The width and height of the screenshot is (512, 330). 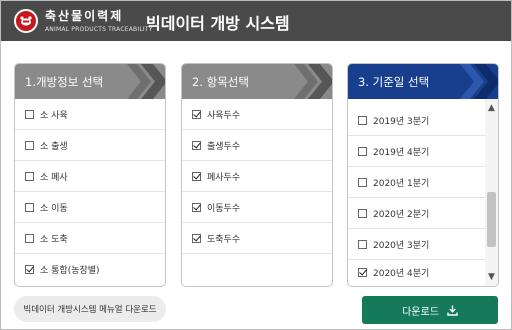 I want to click on item-label: 소 폐사, so click(x=54, y=177).